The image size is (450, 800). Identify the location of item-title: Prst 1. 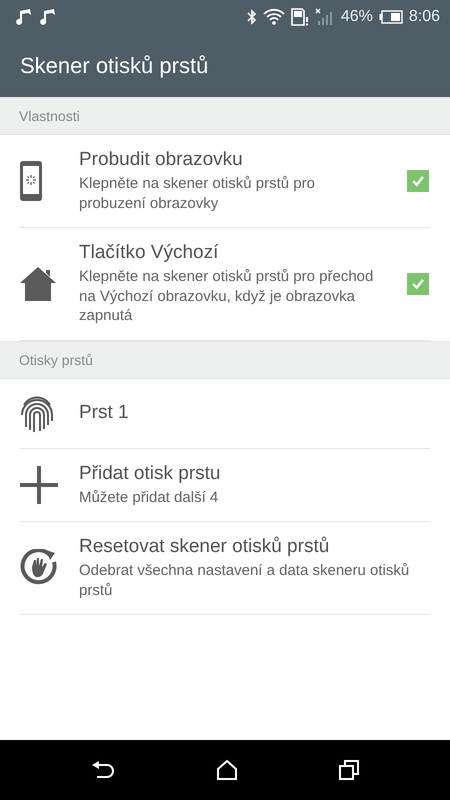
(104, 413).